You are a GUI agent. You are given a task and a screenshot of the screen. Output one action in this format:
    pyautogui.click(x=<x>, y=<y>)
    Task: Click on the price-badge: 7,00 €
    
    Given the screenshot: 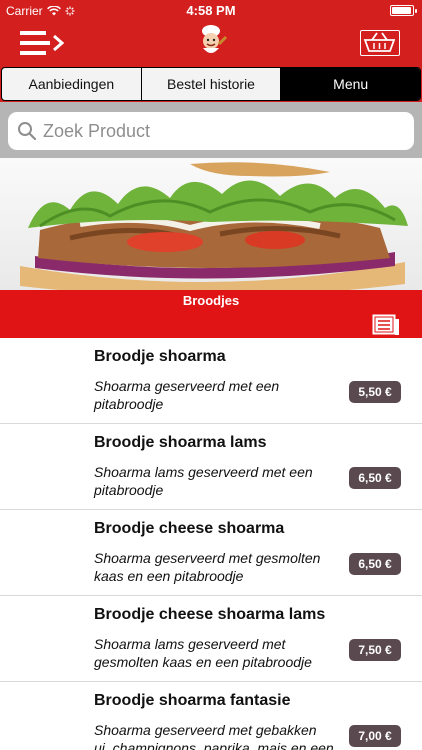 What is the action you would take?
    pyautogui.click(x=375, y=736)
    